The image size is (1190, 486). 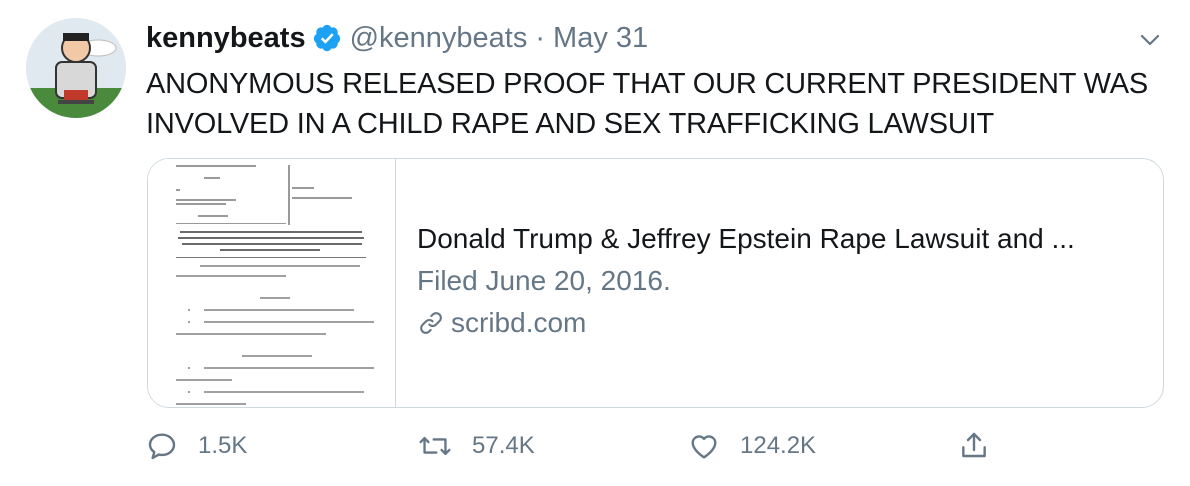 What do you see at coordinates (576, 446) in the screenshot?
I see `tweet-actions: 1.5K 57.4K 124.2K` at bounding box center [576, 446].